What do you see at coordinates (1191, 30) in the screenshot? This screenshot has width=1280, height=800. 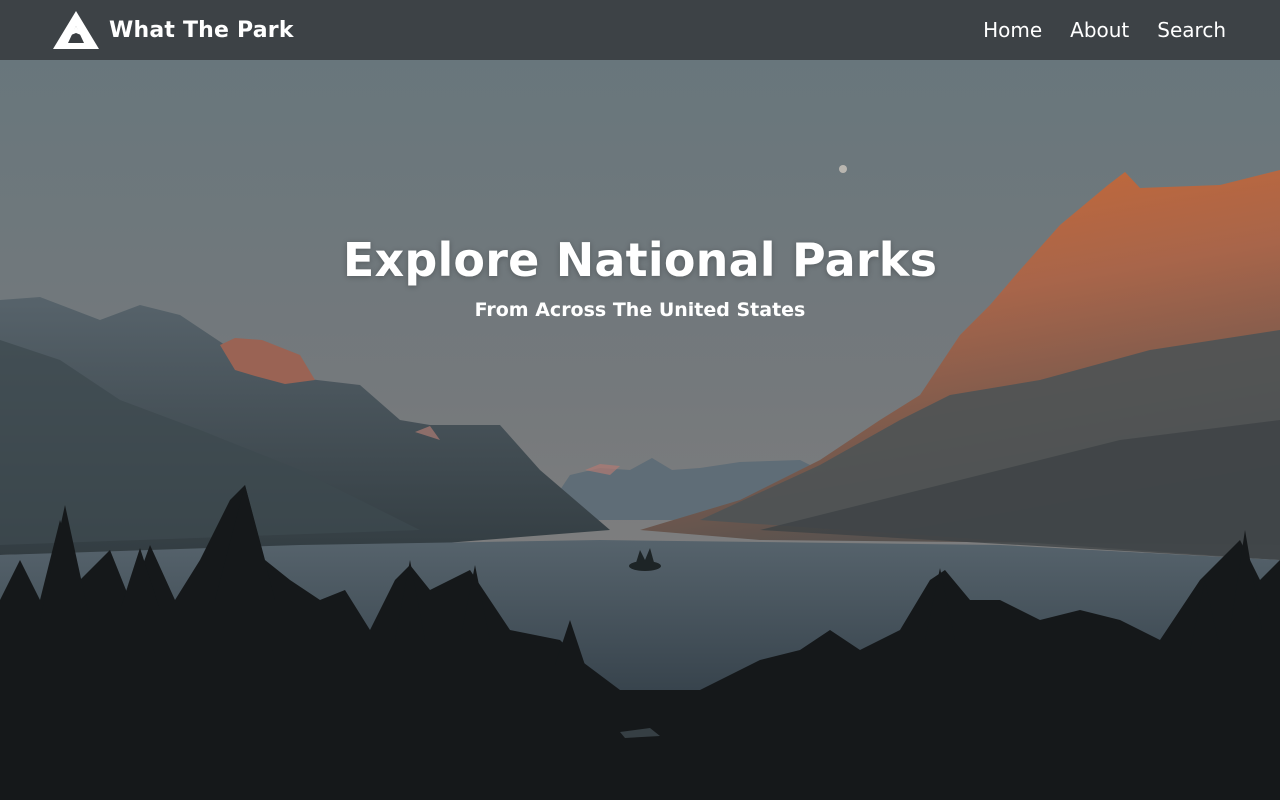 I see `nav-link-search: Search` at bounding box center [1191, 30].